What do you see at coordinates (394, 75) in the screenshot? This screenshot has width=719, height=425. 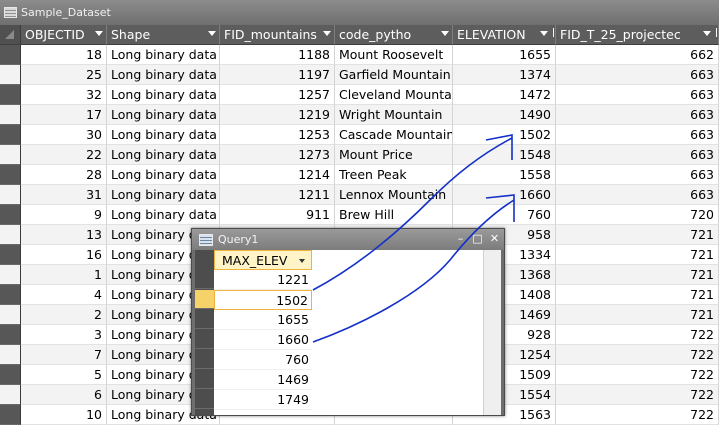 I see `cell-code: Garfield Mountain` at bounding box center [394, 75].